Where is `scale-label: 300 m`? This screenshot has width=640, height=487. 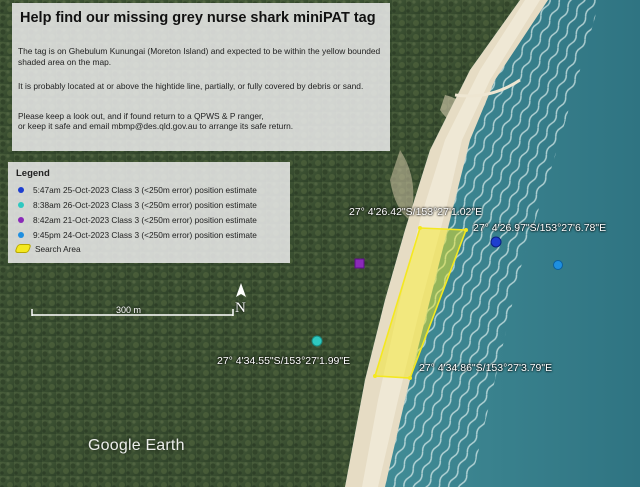 scale-label: 300 m is located at coordinates (129, 310).